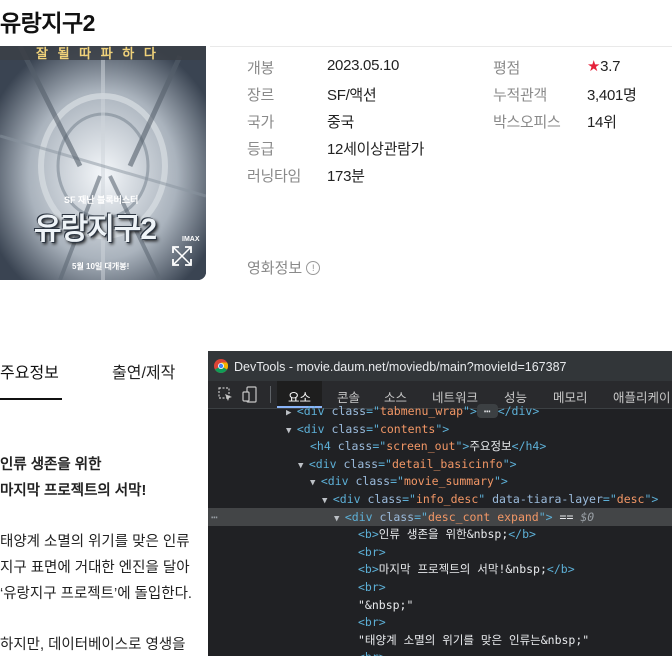 The image size is (672, 656). What do you see at coordinates (566, 516) in the screenshot?
I see `selected-eq: ==` at bounding box center [566, 516].